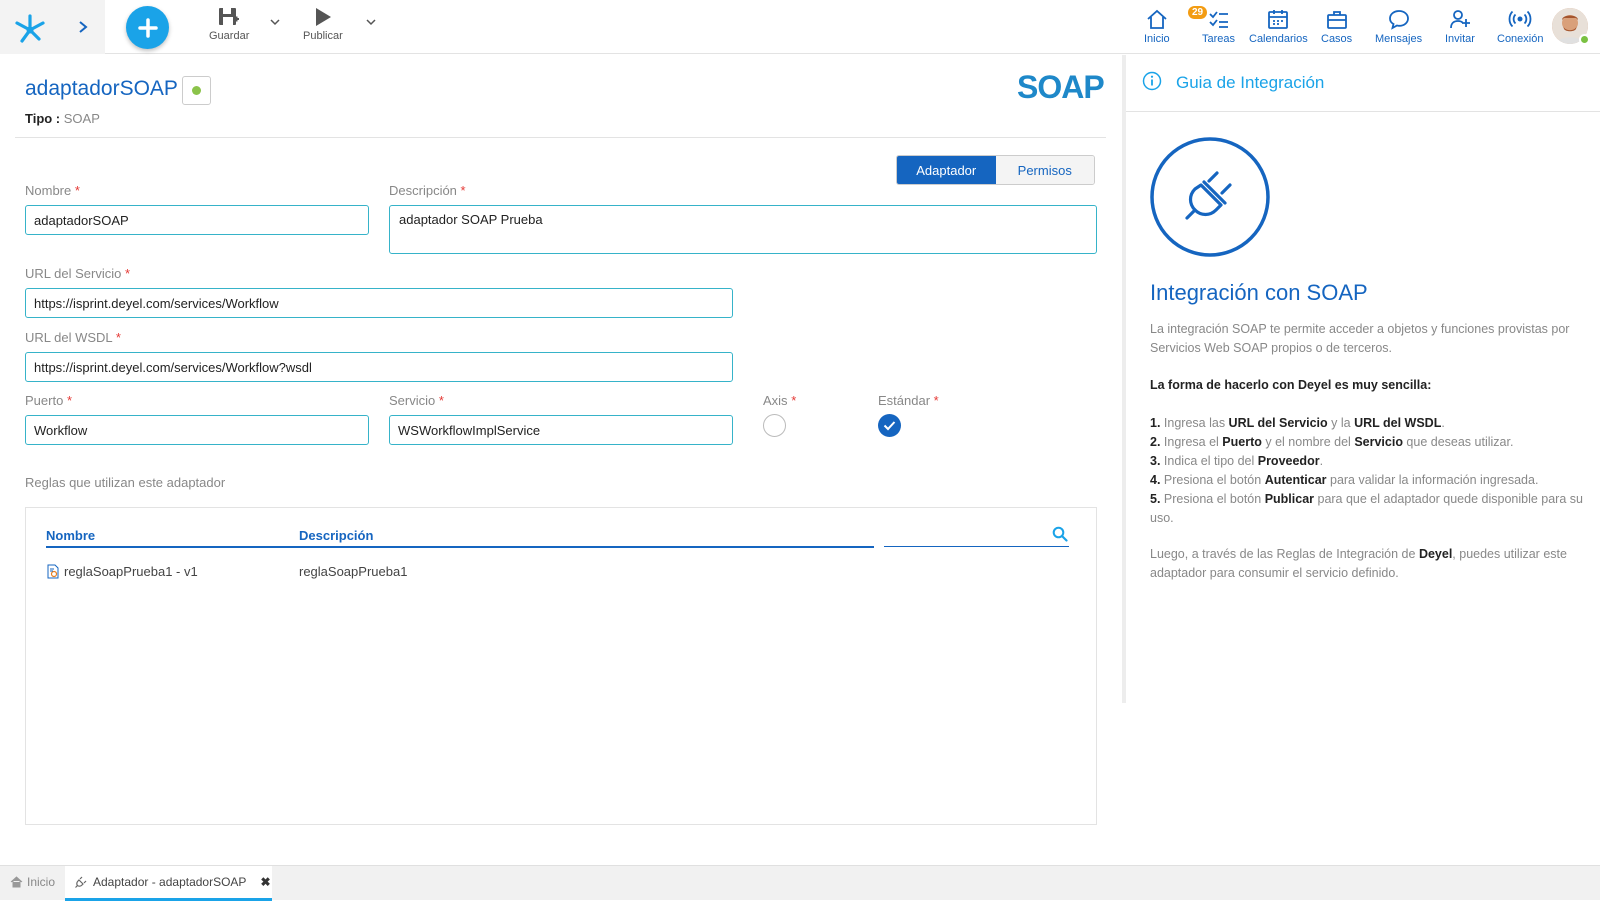 The width and height of the screenshot is (1600, 901). I want to click on checkmark-icon, so click(889, 426).